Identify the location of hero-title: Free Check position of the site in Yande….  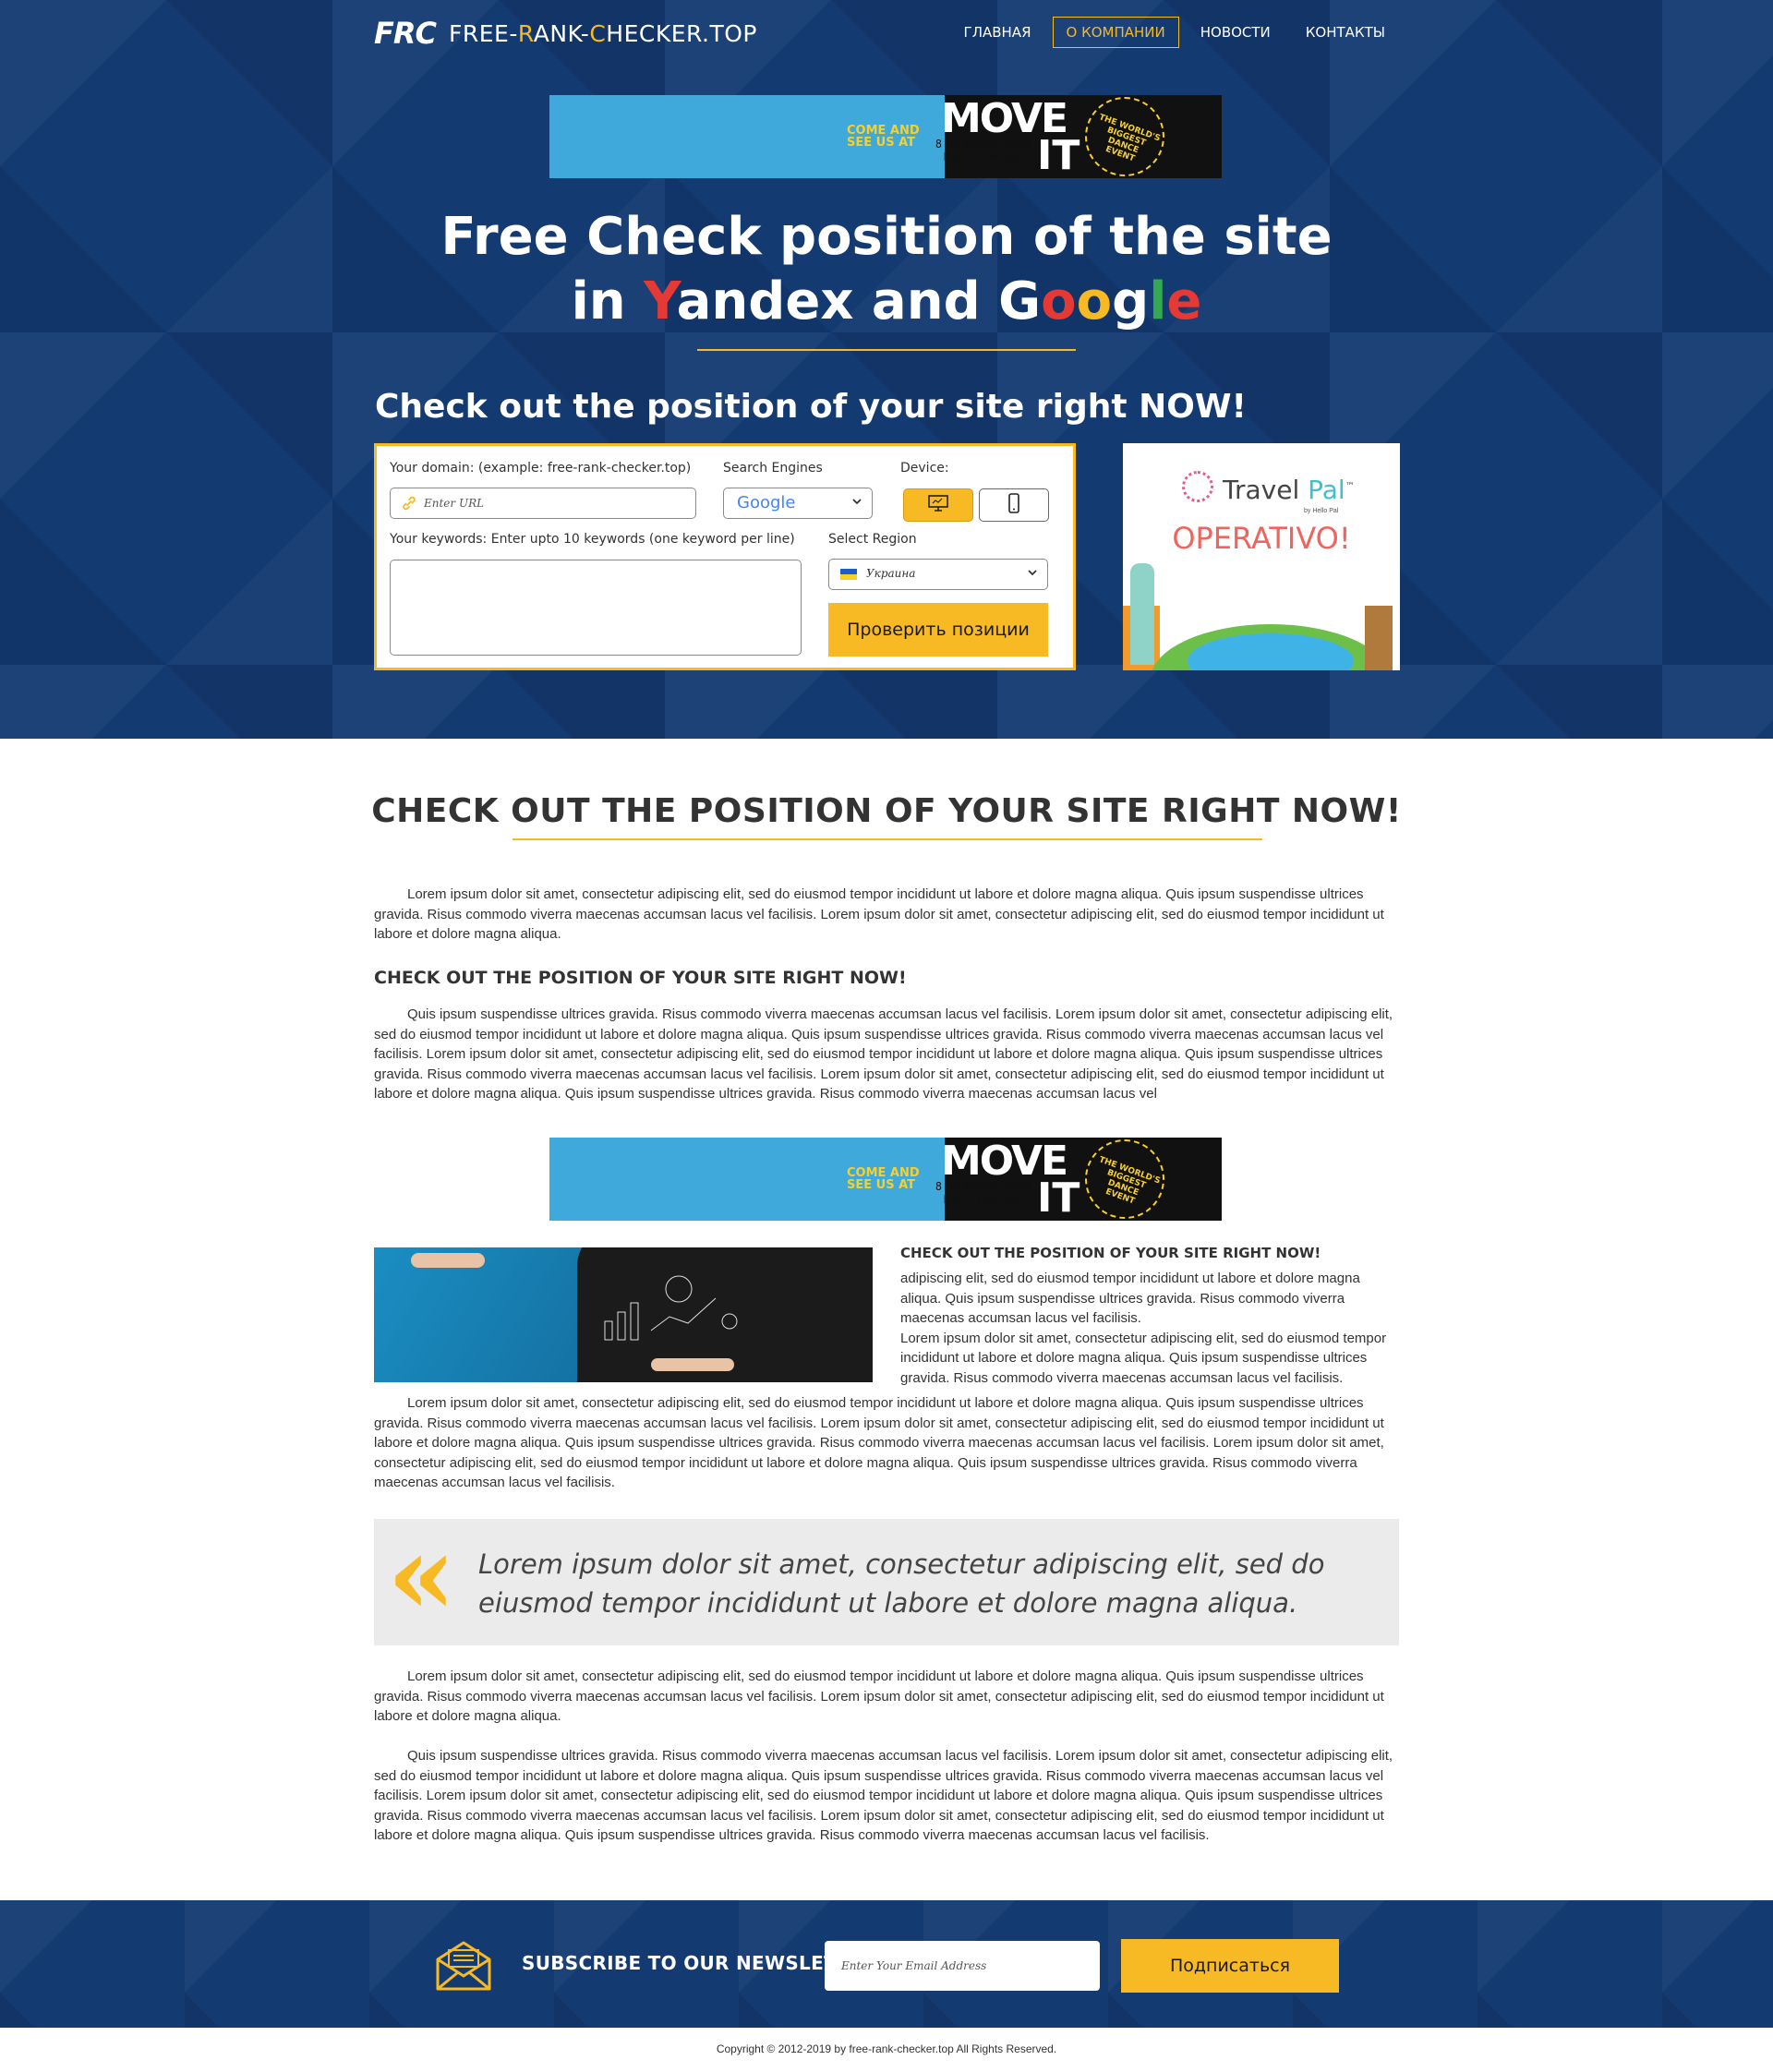
(886, 269).